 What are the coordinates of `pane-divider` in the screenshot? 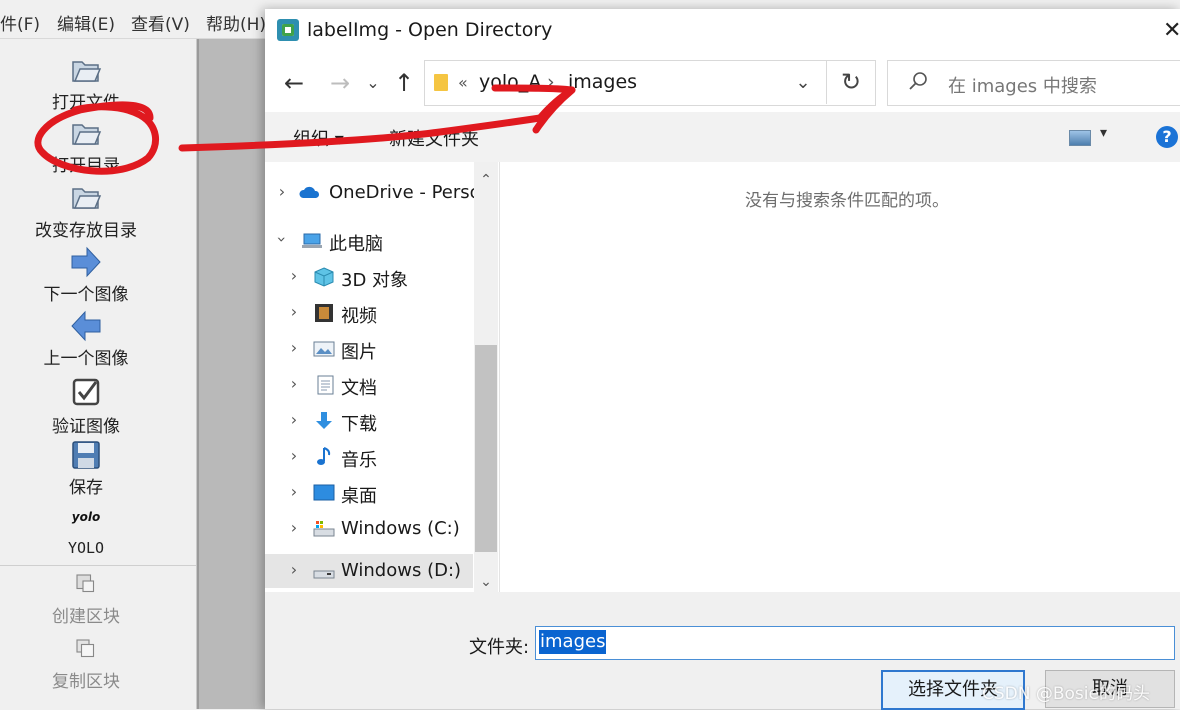 It's located at (499, 377).